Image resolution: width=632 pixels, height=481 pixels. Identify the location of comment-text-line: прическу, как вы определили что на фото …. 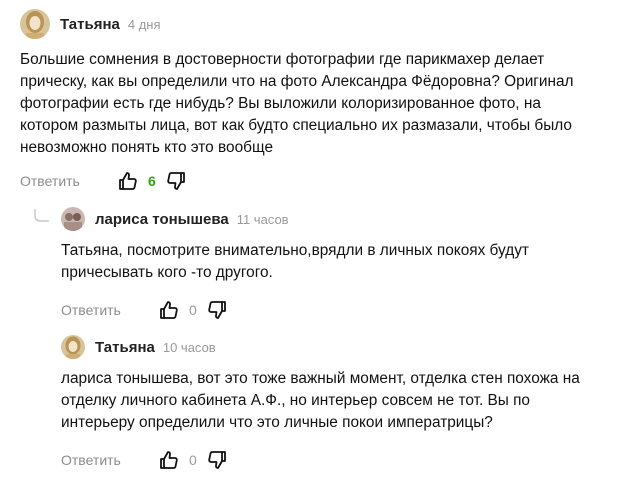
(297, 81).